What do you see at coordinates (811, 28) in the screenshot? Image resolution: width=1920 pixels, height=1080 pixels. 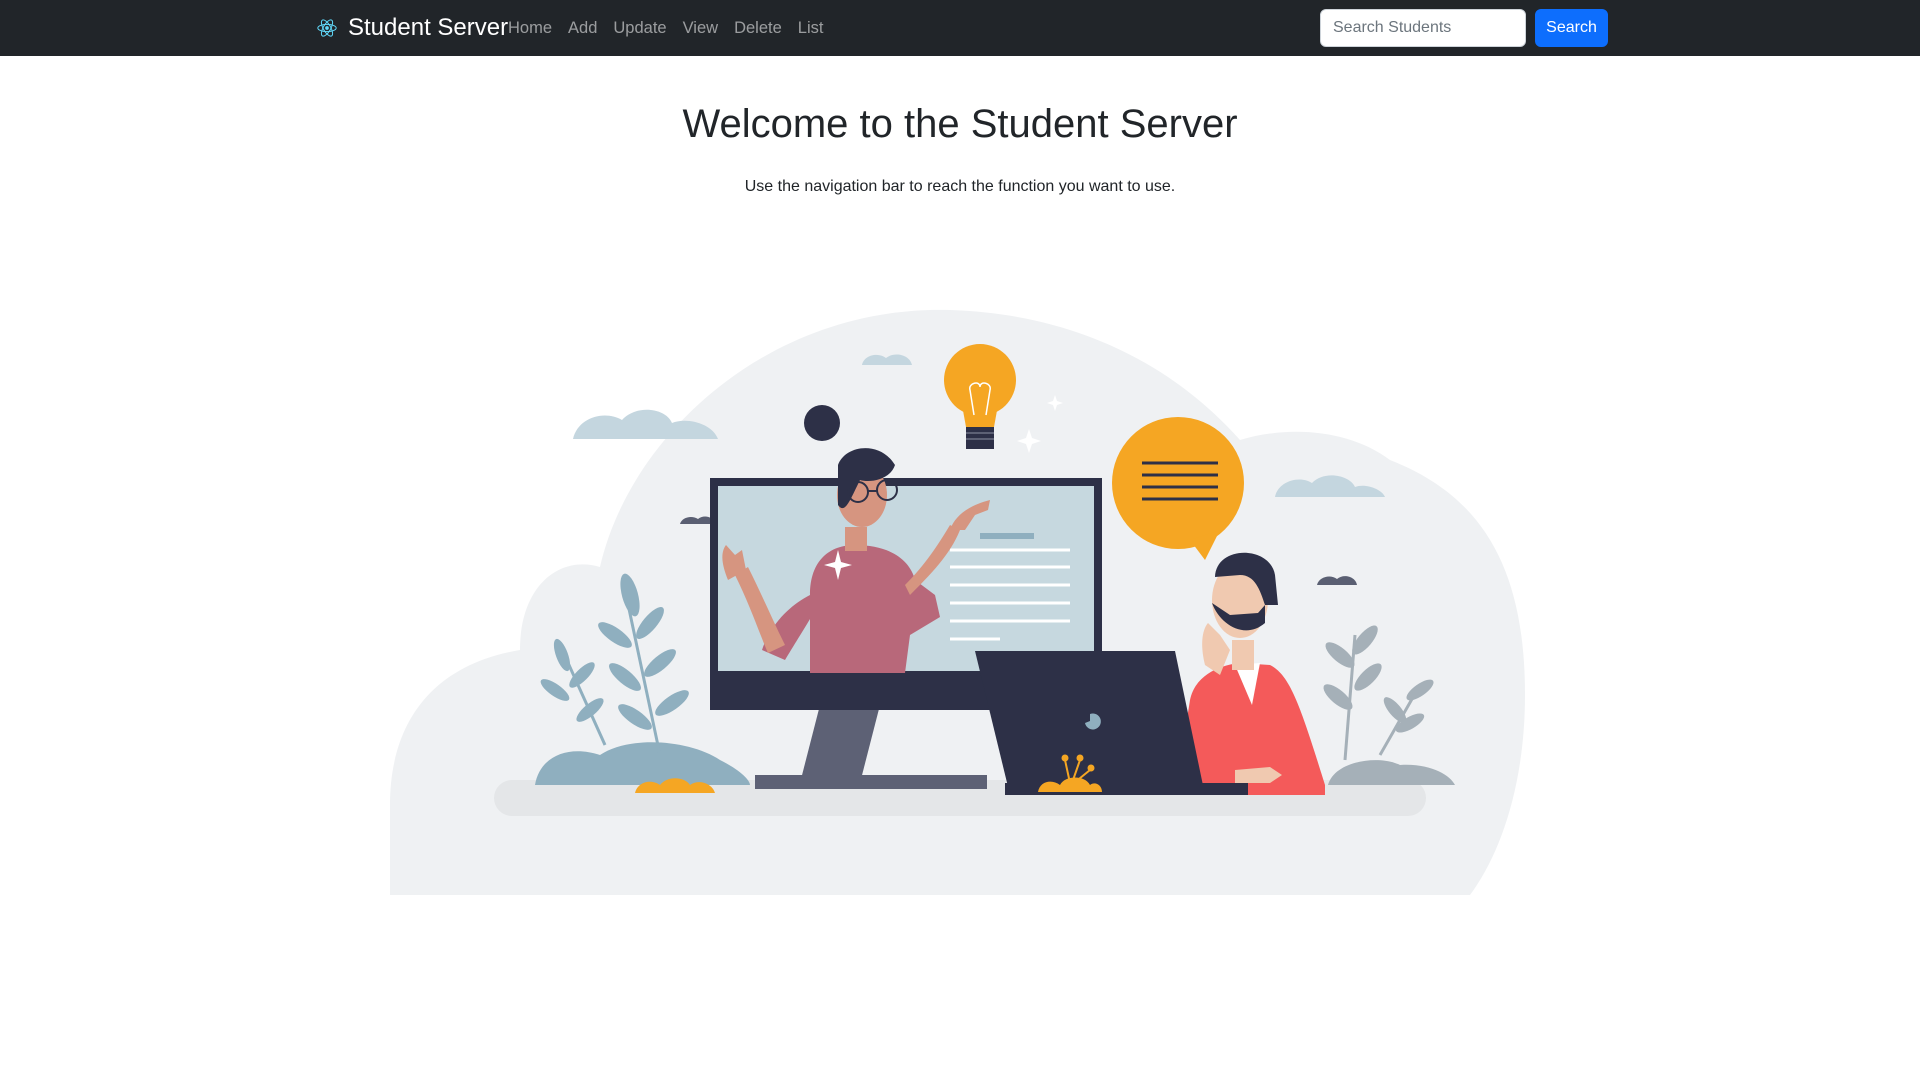 I see `nav-link-list: List` at bounding box center [811, 28].